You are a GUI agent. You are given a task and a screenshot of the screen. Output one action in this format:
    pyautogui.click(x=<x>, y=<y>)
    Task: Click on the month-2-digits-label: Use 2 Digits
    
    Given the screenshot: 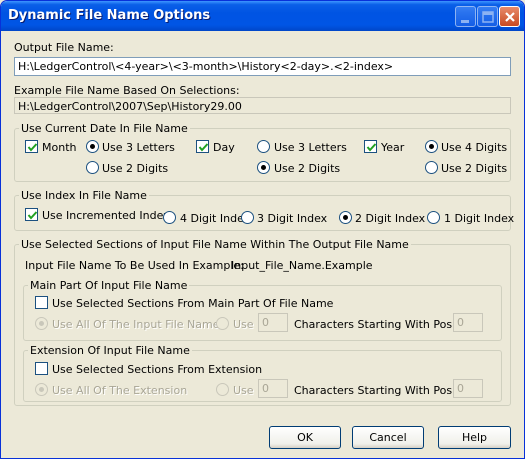 What is the action you would take?
    pyautogui.click(x=135, y=168)
    